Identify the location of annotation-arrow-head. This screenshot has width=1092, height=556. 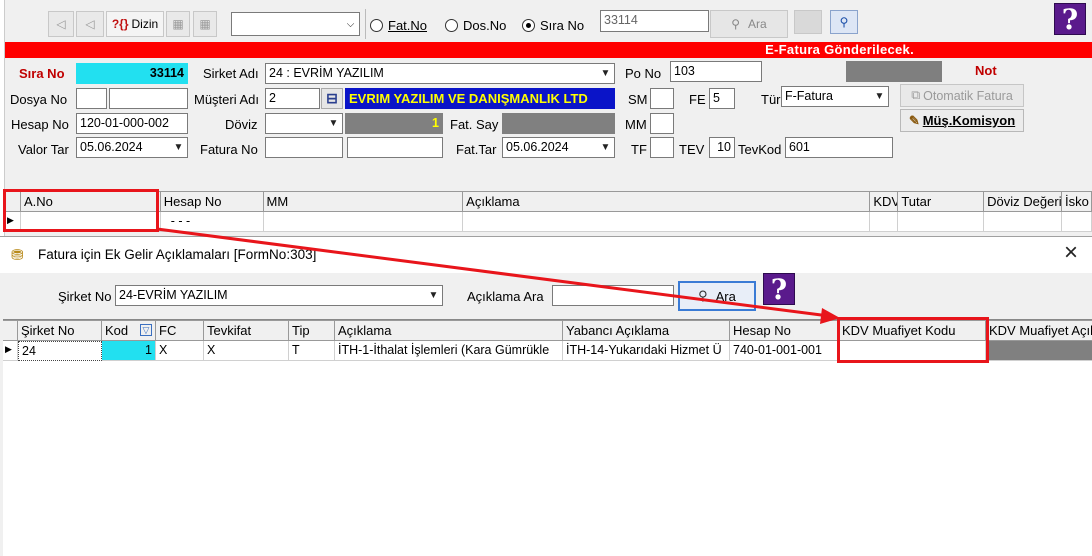
(830, 316).